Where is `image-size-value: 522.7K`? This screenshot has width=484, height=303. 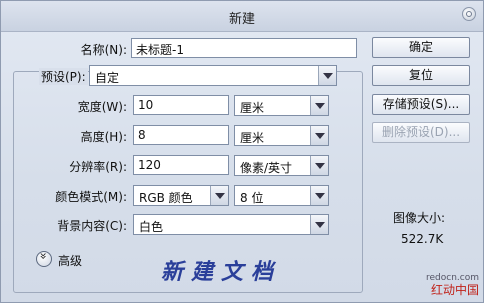 image-size-value: 522.7K is located at coordinates (422, 239).